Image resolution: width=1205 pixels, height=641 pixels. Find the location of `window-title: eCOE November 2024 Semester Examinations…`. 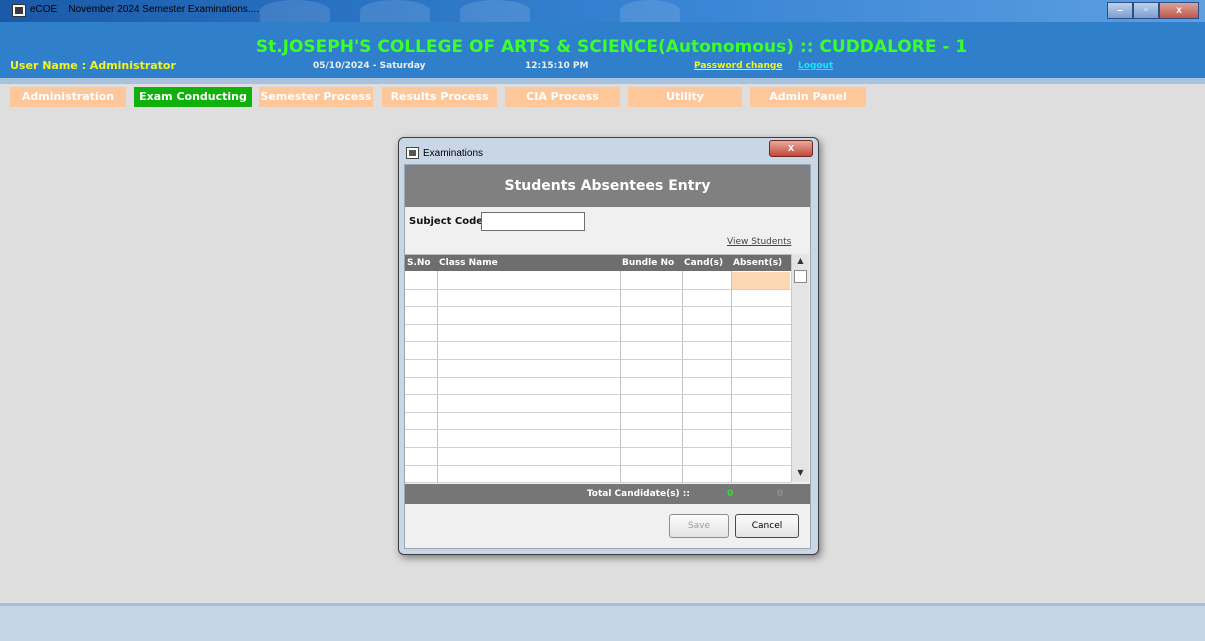

window-title: eCOE November 2024 Semester Examinations… is located at coordinates (144, 9).